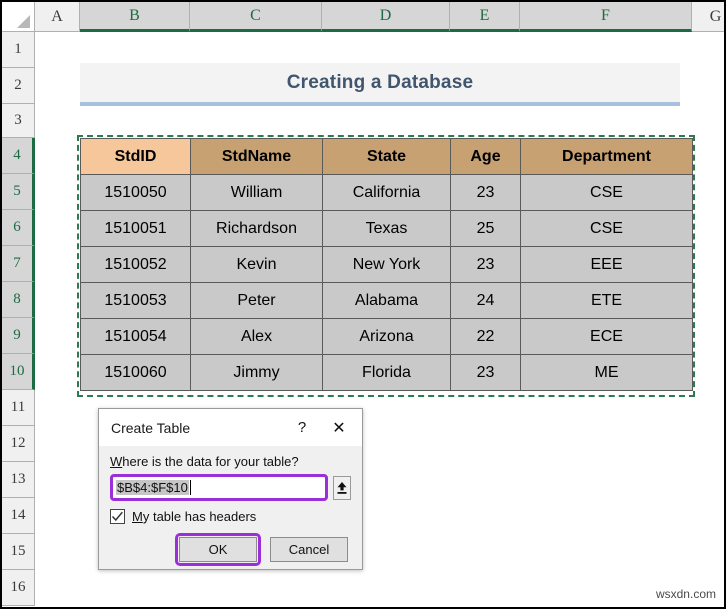 Image resolution: width=726 pixels, height=609 pixels. Describe the element at coordinates (256, 300) in the screenshot. I see `table-cell: Peter` at that location.